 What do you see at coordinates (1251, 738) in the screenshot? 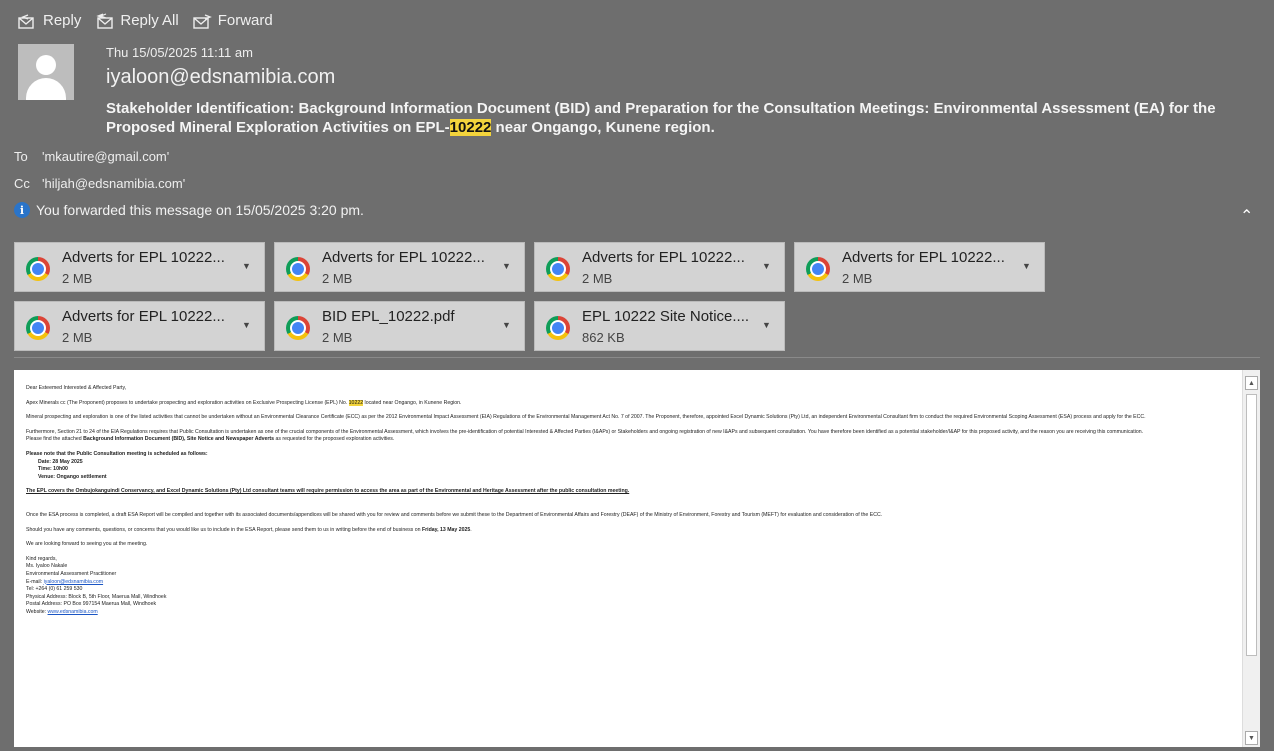
I see `scroll-down-icon: ▼` at bounding box center [1251, 738].